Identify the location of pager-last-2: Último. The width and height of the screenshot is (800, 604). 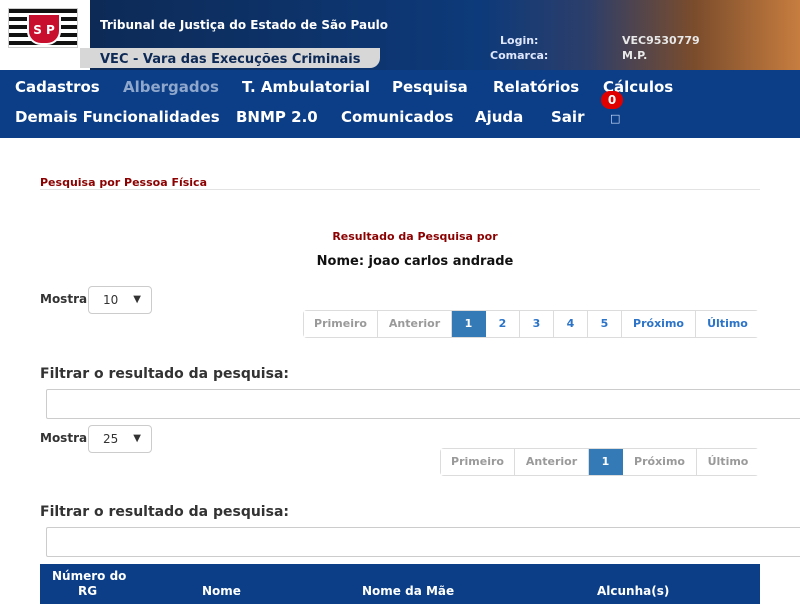
(728, 462).